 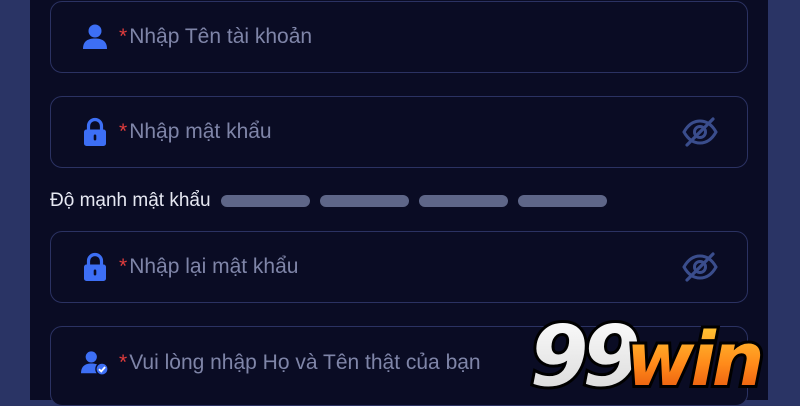 What do you see at coordinates (693, 358) in the screenshot?
I see `logo-word: win` at bounding box center [693, 358].